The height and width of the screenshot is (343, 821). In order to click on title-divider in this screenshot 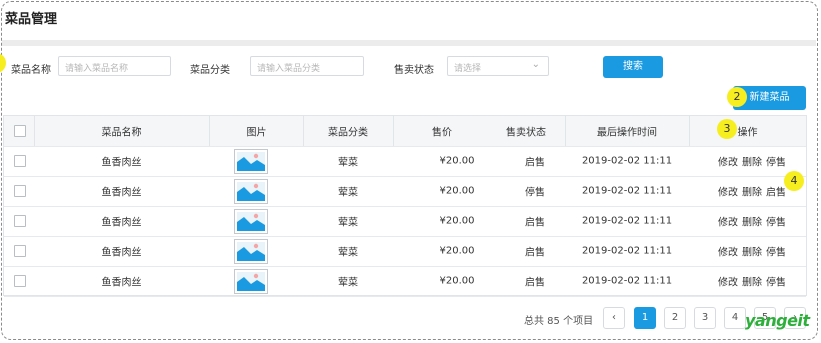, I will do `click(409, 43)`.